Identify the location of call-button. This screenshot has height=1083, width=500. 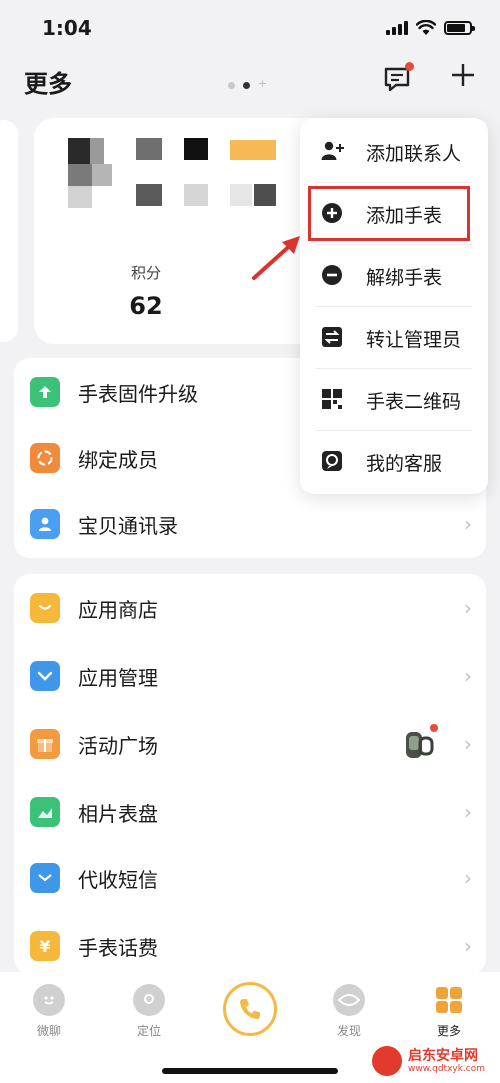
(250, 1009).